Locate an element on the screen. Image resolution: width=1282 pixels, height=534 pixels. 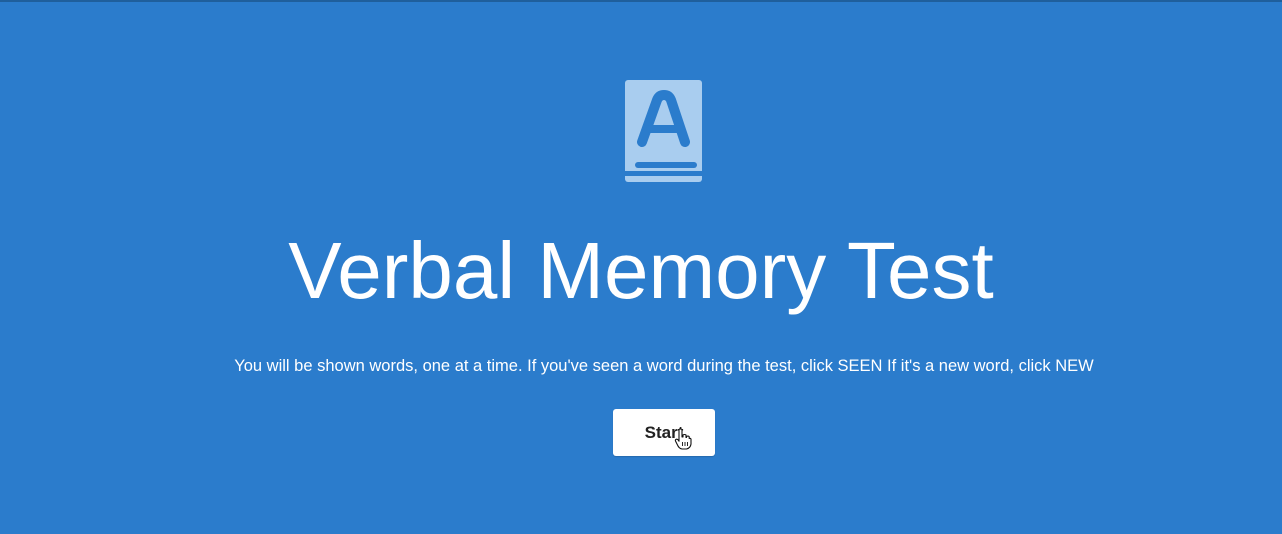
start-button: Start is located at coordinates (664, 432).